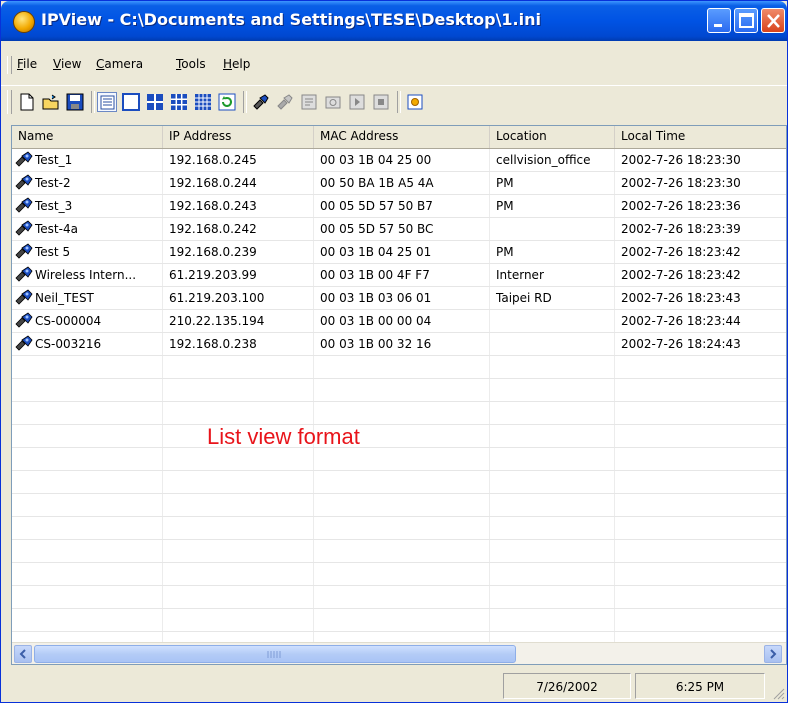 The image size is (788, 703). What do you see at coordinates (773, 20) in the screenshot?
I see `close-button` at bounding box center [773, 20].